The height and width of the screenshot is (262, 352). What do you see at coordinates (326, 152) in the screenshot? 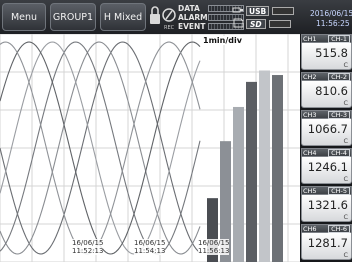
I see `channel-4-header: CH4 CH-4` at bounding box center [326, 152].